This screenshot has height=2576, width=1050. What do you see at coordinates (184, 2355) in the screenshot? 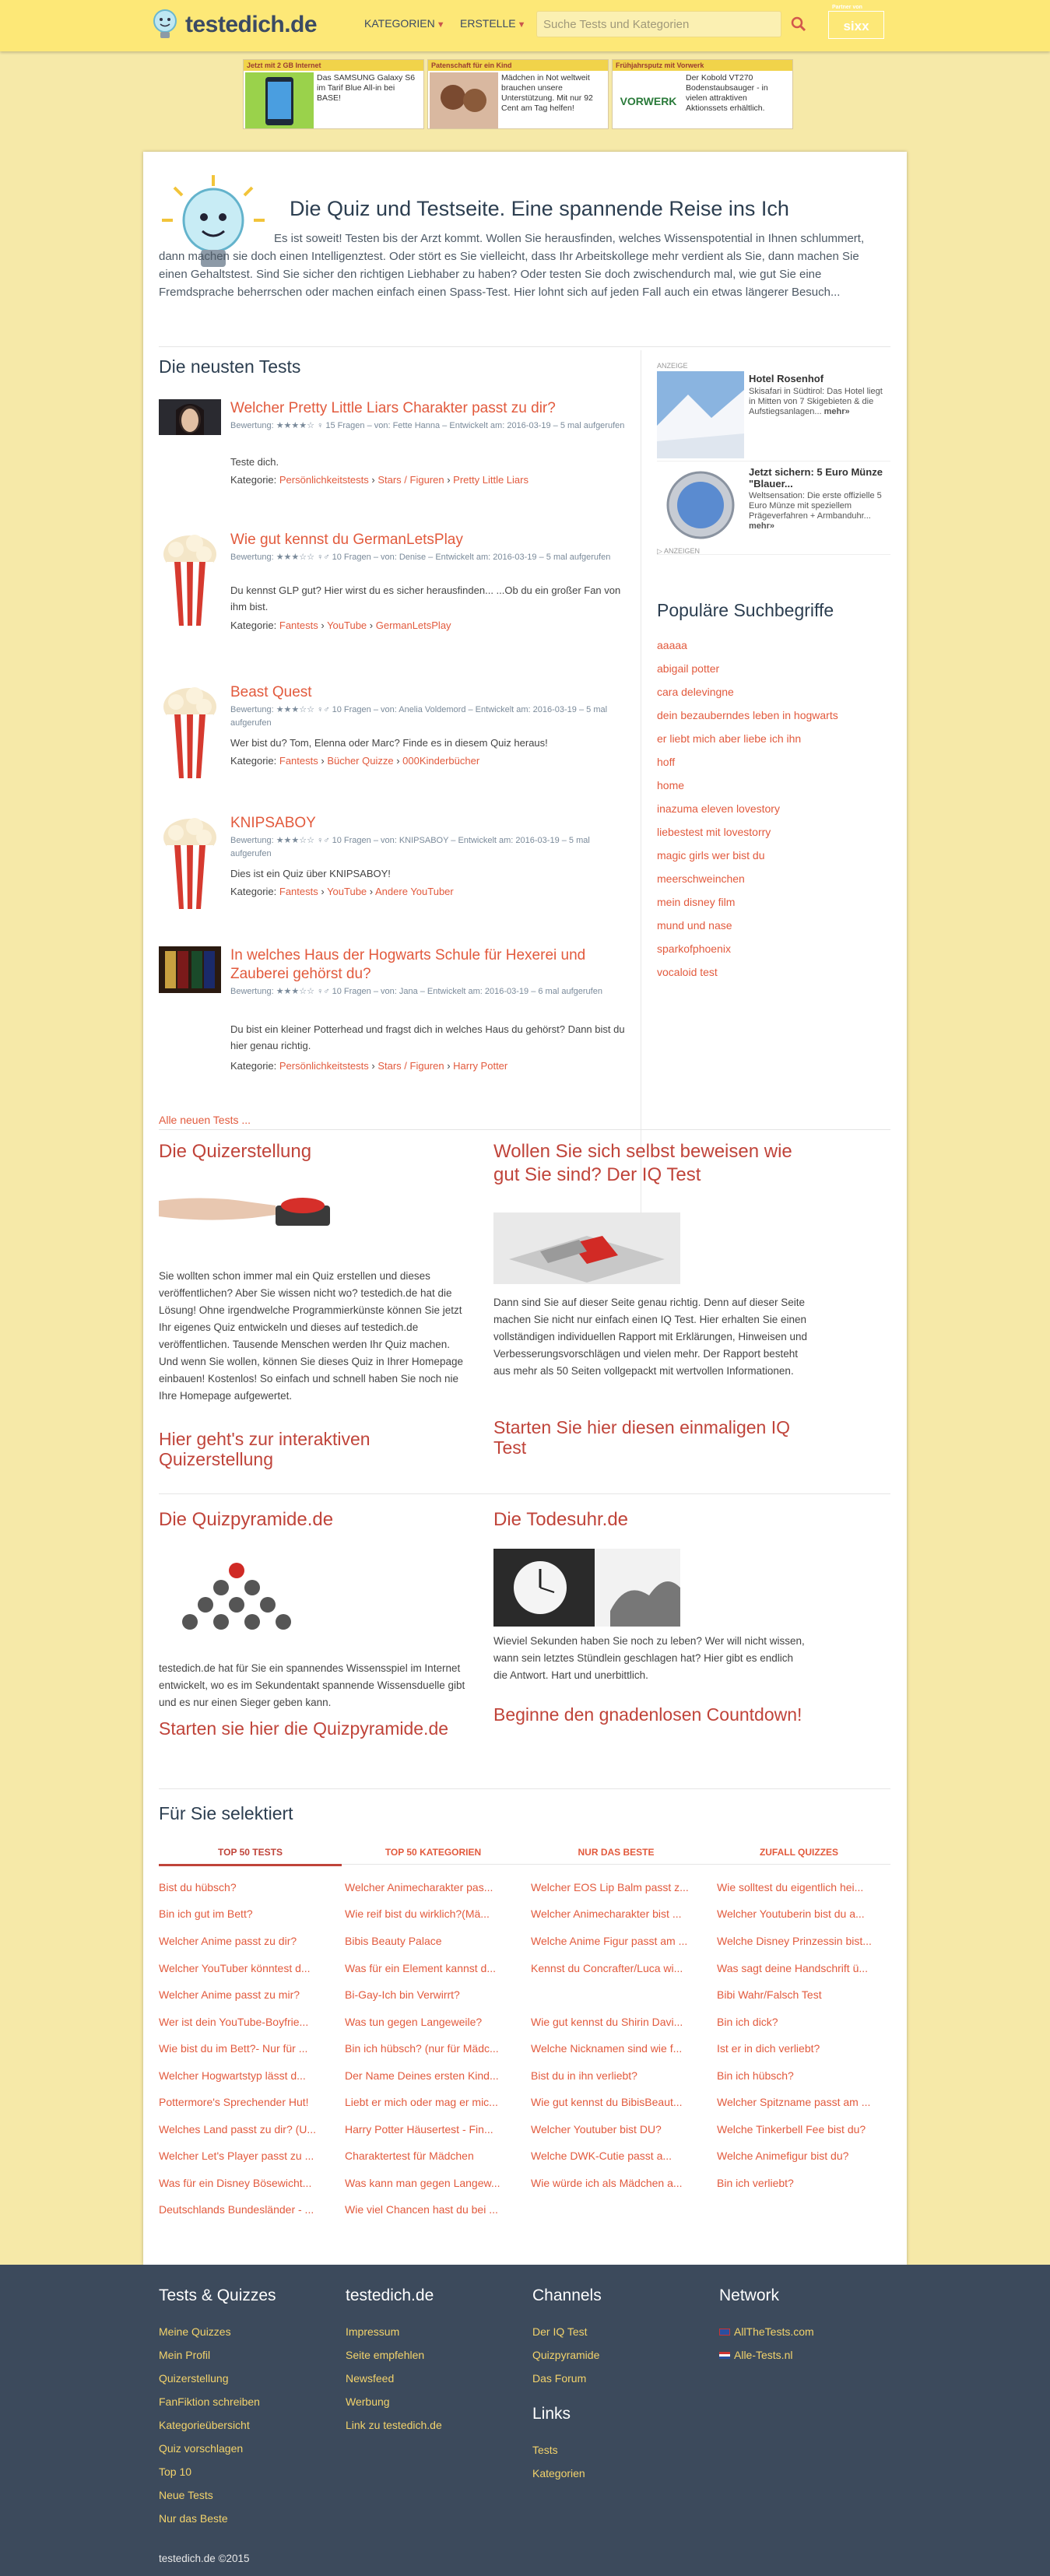
I see `footer-link: Mein Profil` at bounding box center [184, 2355].